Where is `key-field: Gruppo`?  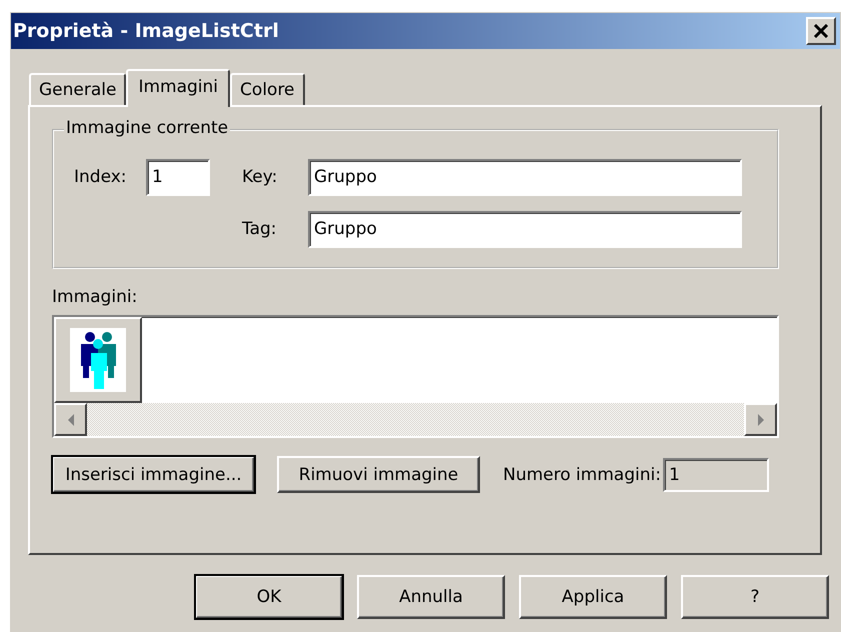 key-field: Gruppo is located at coordinates (525, 177).